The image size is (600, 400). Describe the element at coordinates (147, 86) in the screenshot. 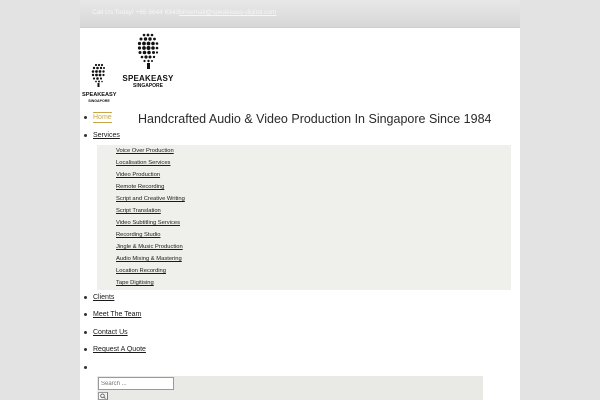

I see `logo-large-line2: SINGAPORE` at that location.